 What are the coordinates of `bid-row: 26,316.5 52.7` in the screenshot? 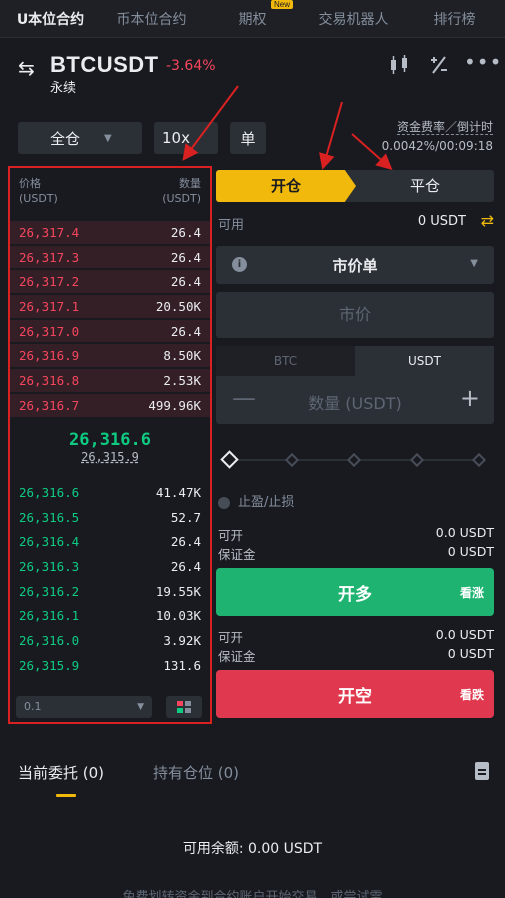 It's located at (110, 517).